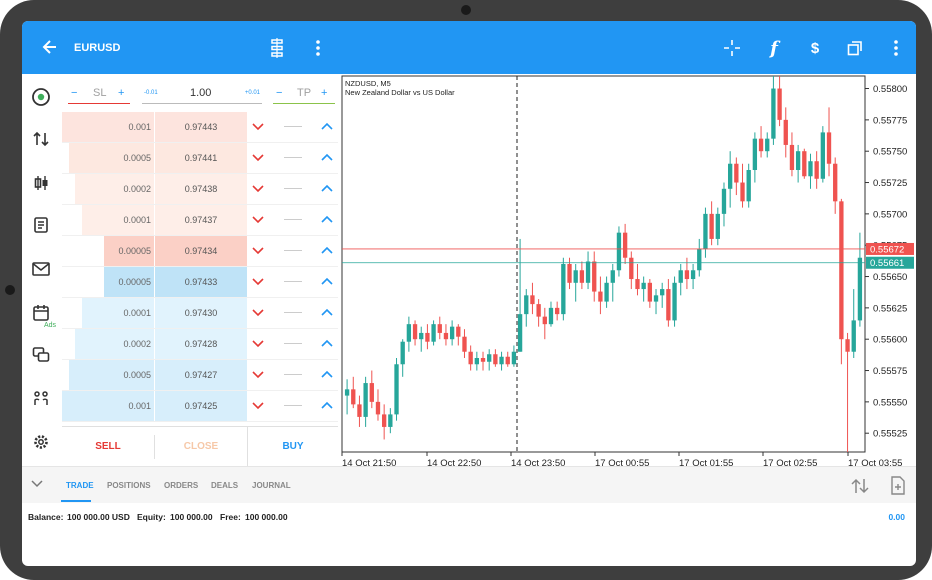 Image resolution: width=932 pixels, height=580 pixels. Describe the element at coordinates (80, 485) in the screenshot. I see `tab-trade: TRADE` at that location.